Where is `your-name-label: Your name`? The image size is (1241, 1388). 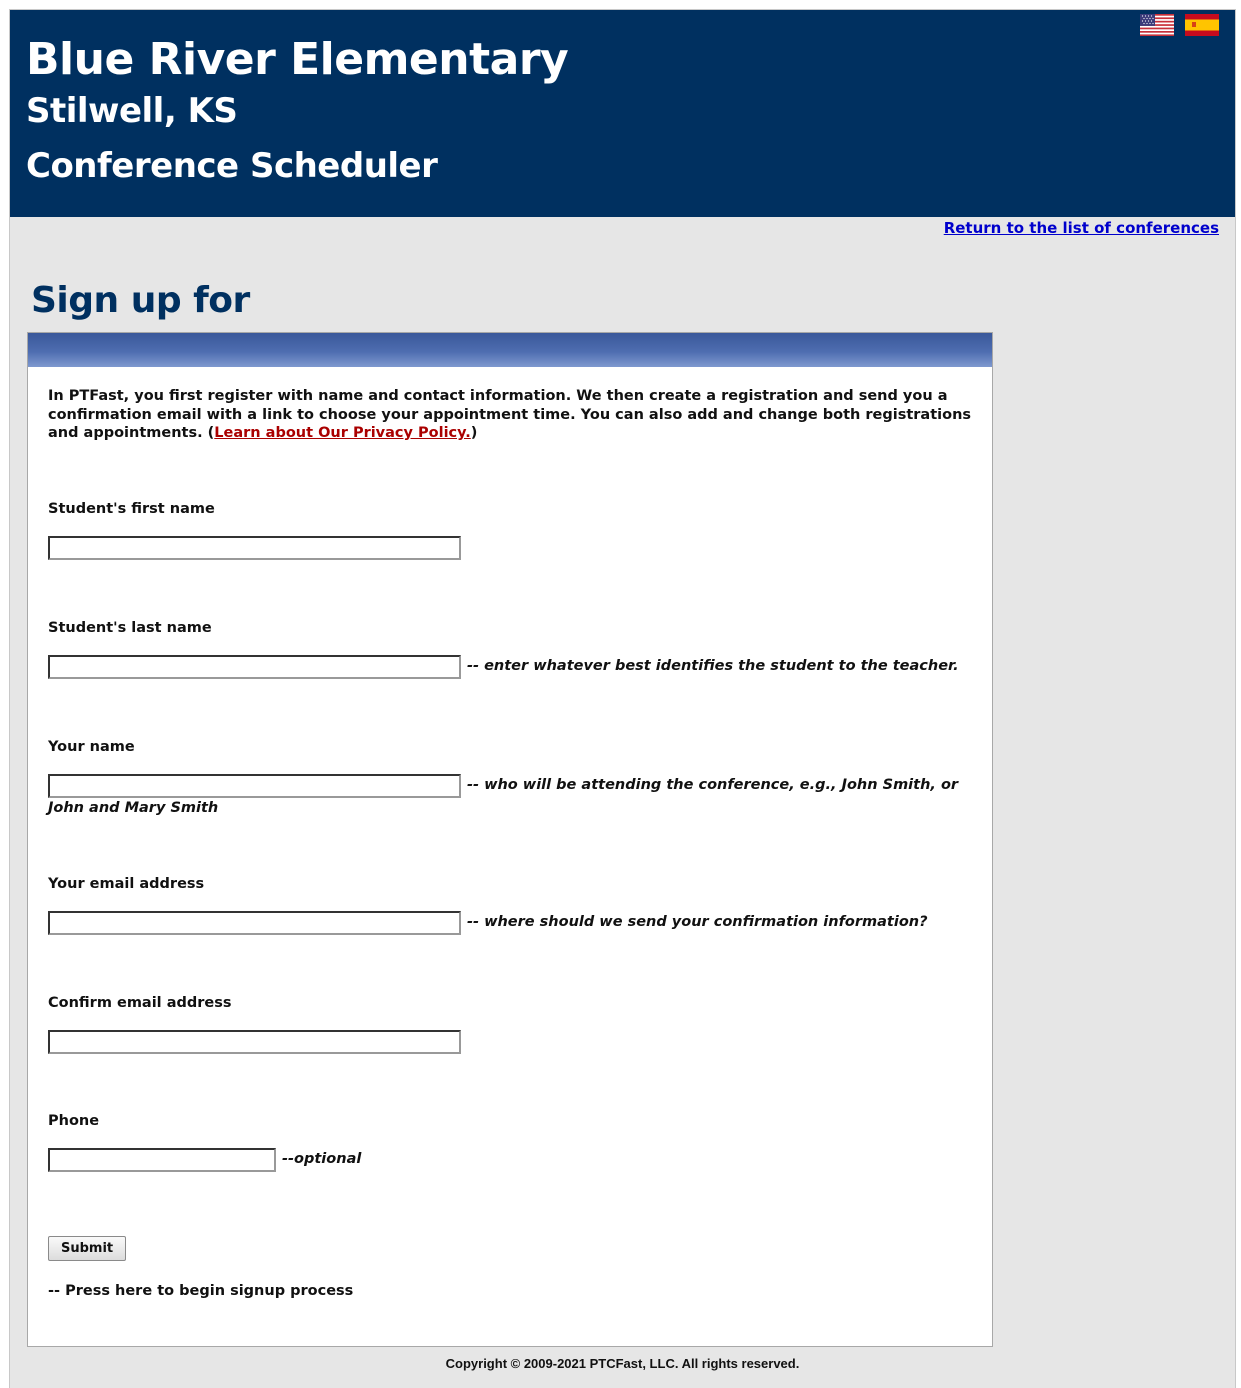
your-name-label: Your name is located at coordinates (91, 747).